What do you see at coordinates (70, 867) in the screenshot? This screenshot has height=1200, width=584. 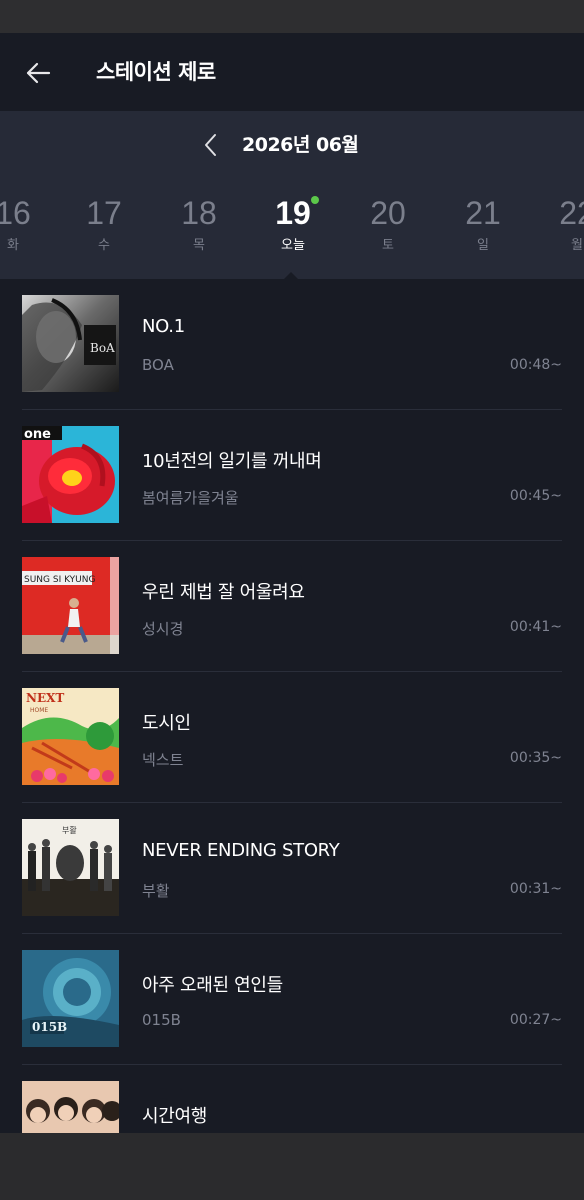 I see `album-cover: 부활` at bounding box center [70, 867].